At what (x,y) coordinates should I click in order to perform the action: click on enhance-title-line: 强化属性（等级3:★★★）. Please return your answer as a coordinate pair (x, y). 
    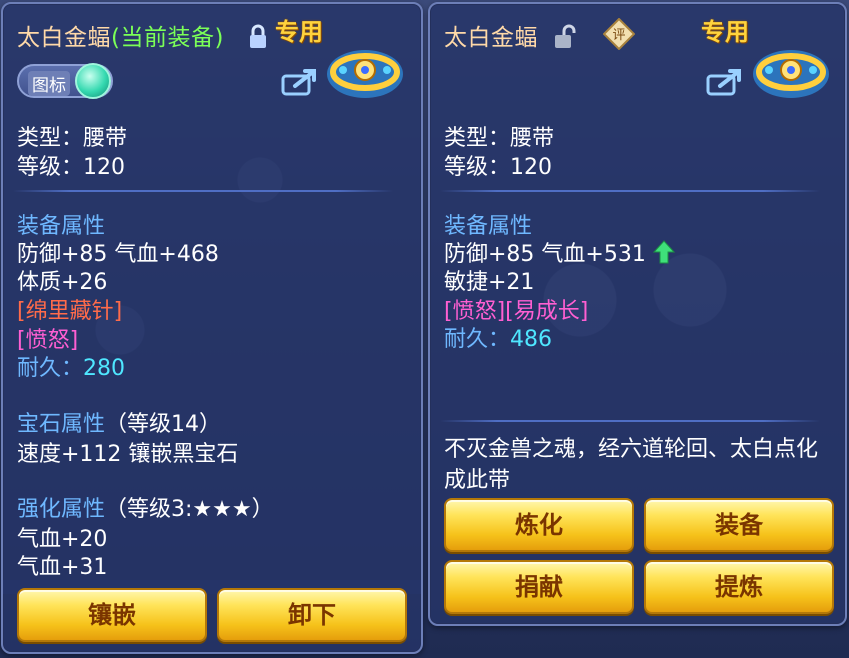
    Looking at the image, I should click on (145, 507).